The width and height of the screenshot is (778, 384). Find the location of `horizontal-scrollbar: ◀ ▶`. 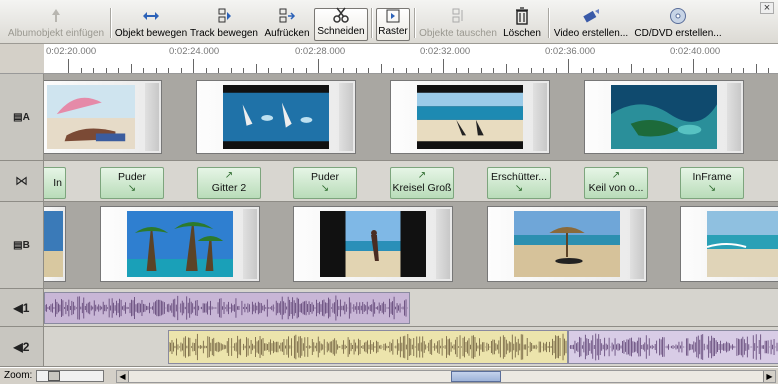

horizontal-scrollbar: ◀ ▶ is located at coordinates (446, 376).